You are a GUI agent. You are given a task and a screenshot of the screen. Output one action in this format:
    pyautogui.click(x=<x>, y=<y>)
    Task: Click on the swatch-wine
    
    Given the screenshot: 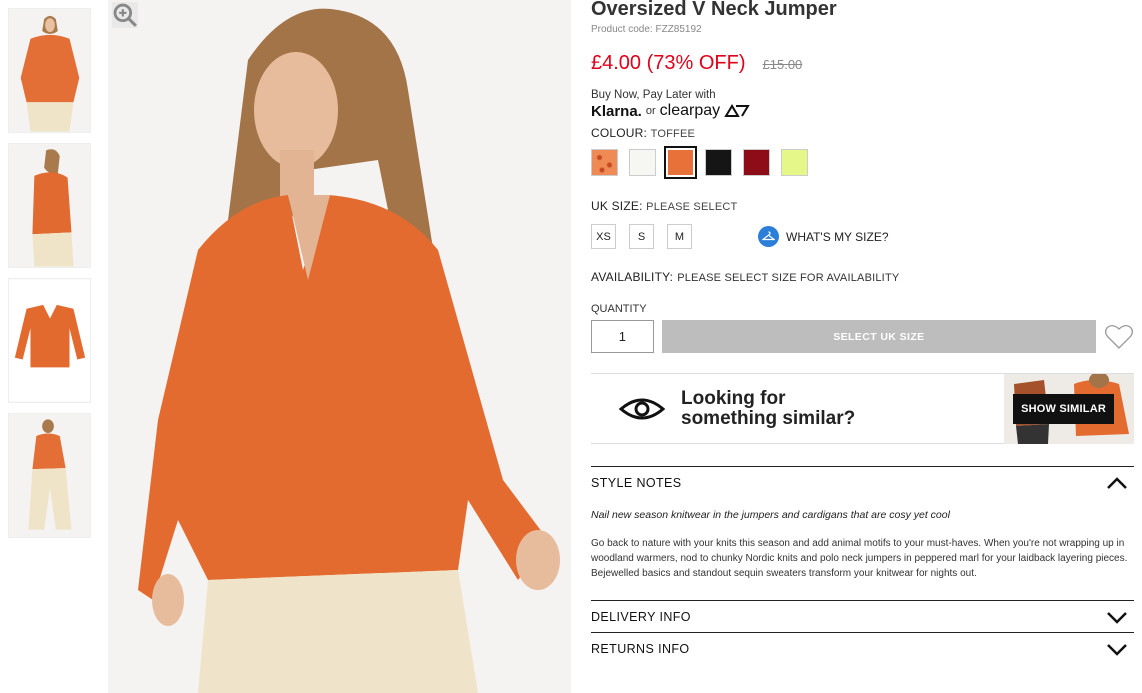 What is the action you would take?
    pyautogui.click(x=756, y=162)
    